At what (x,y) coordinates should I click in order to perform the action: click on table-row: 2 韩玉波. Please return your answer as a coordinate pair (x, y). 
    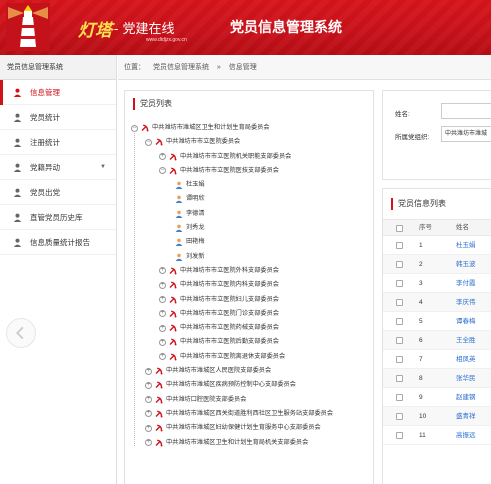
    Looking at the image, I should click on (437, 264).